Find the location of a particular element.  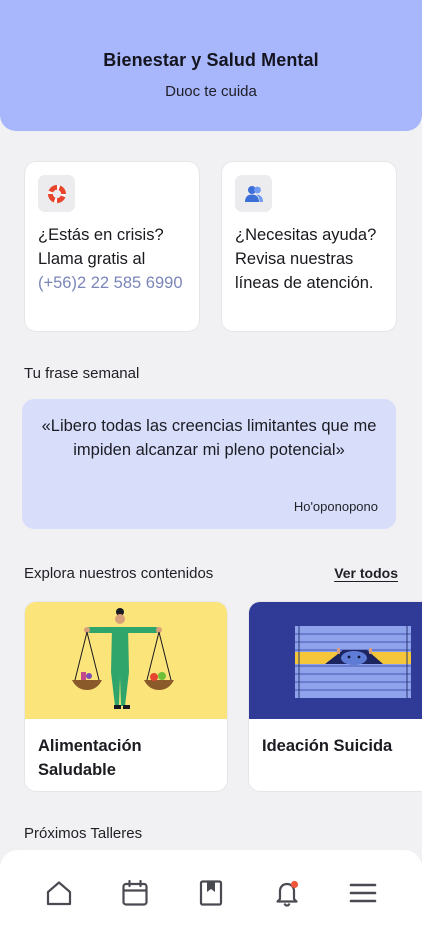

nav-notifications is located at coordinates (287, 893).